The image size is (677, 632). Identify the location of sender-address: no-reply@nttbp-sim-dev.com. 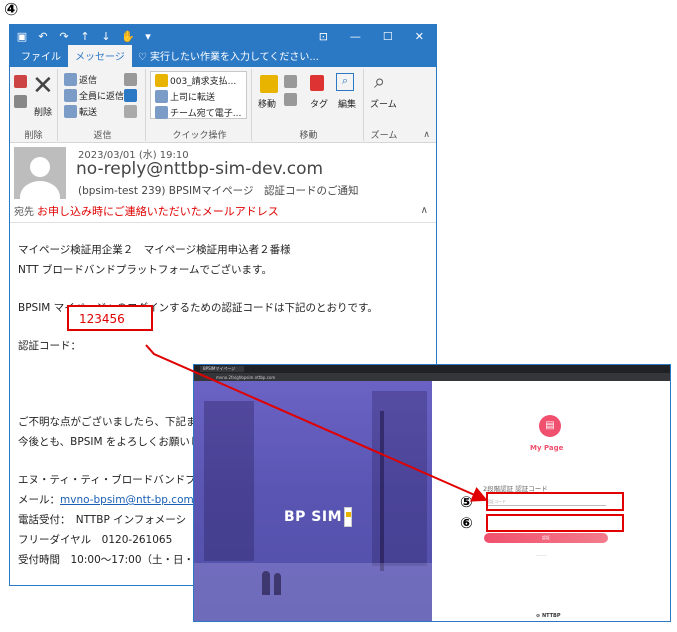
(199, 169).